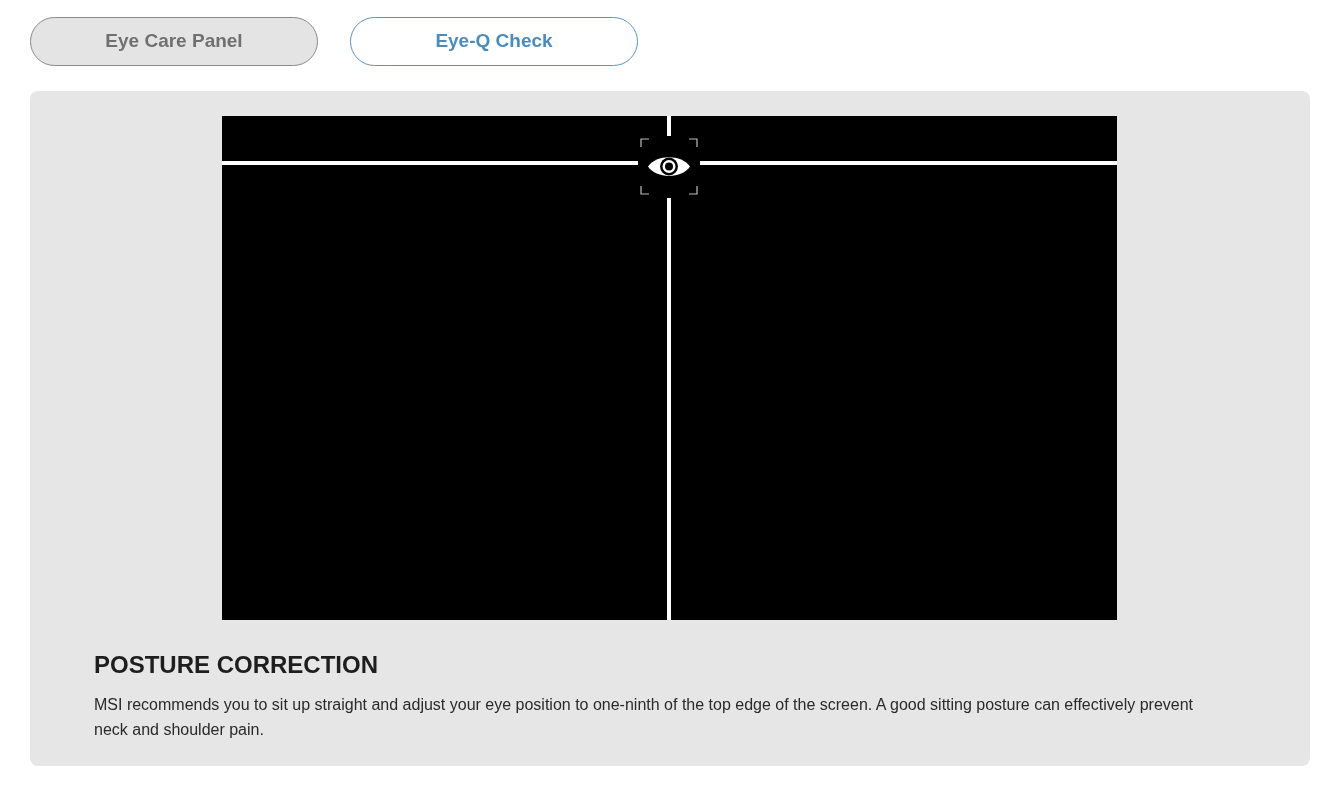 Image resolution: width=1340 pixels, height=786 pixels. I want to click on section-title: POSTURE CORRECTION, so click(236, 665).